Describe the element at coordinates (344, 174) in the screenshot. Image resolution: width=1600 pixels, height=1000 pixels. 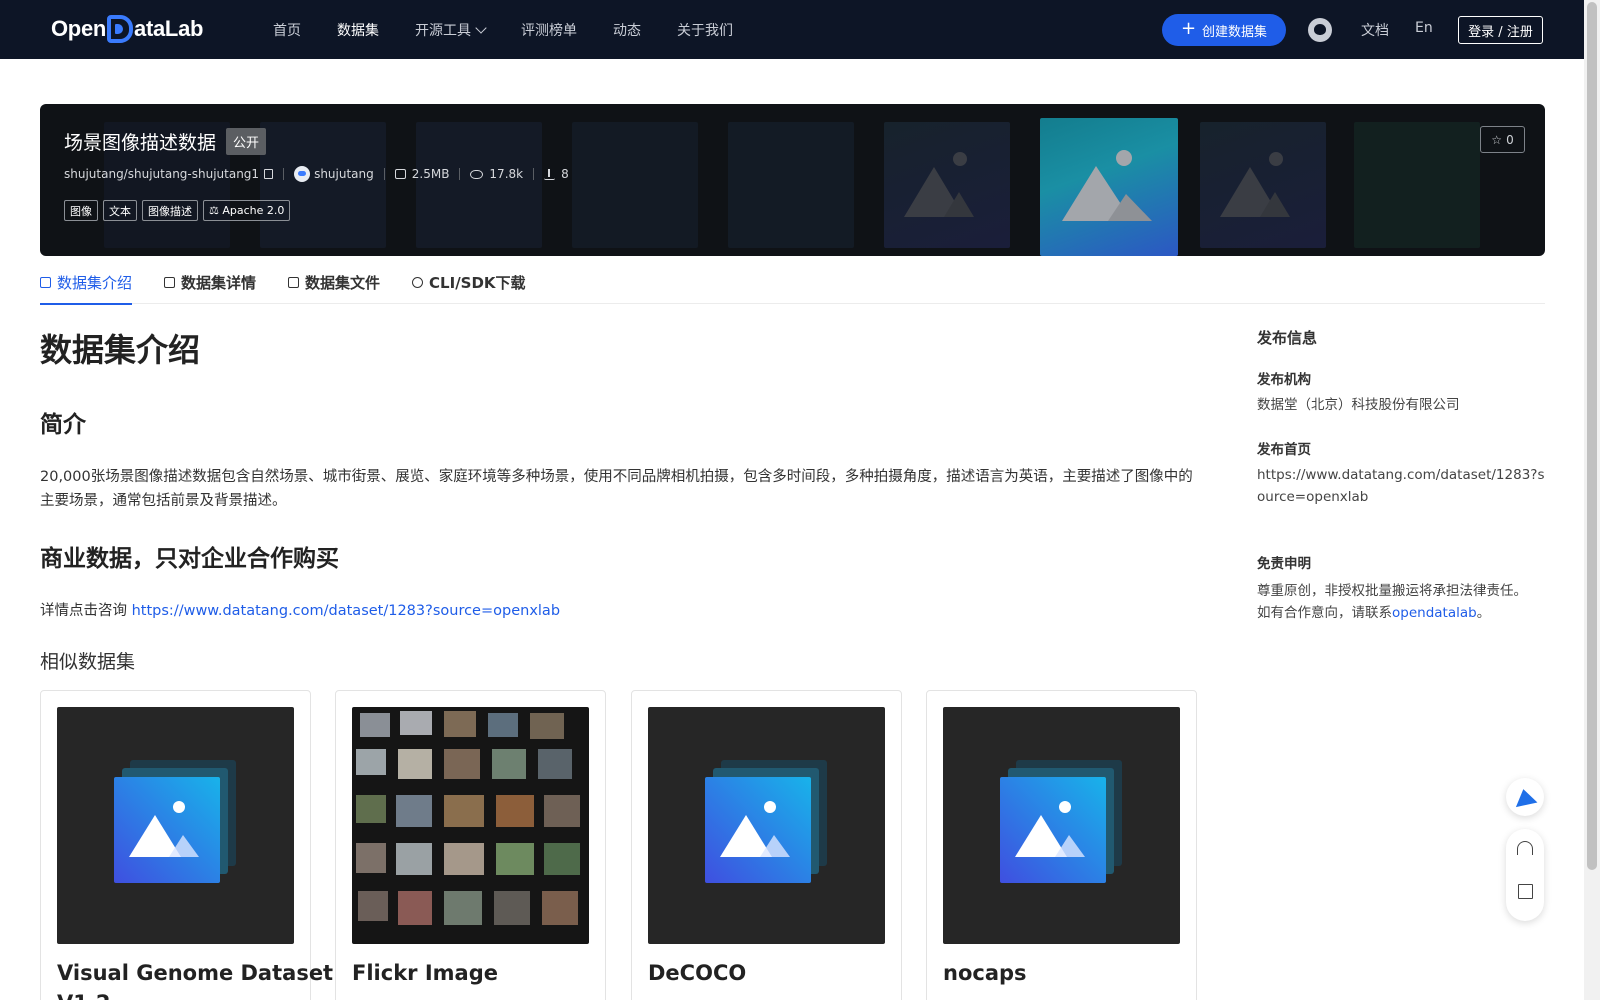
I see `owner-name: shujutang` at that location.